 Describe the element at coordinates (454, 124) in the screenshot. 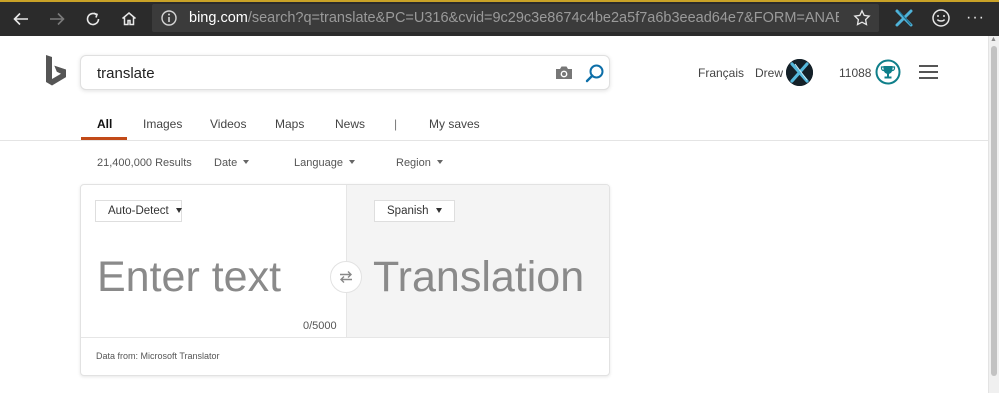

I see `tab-my-saves: My saves` at that location.